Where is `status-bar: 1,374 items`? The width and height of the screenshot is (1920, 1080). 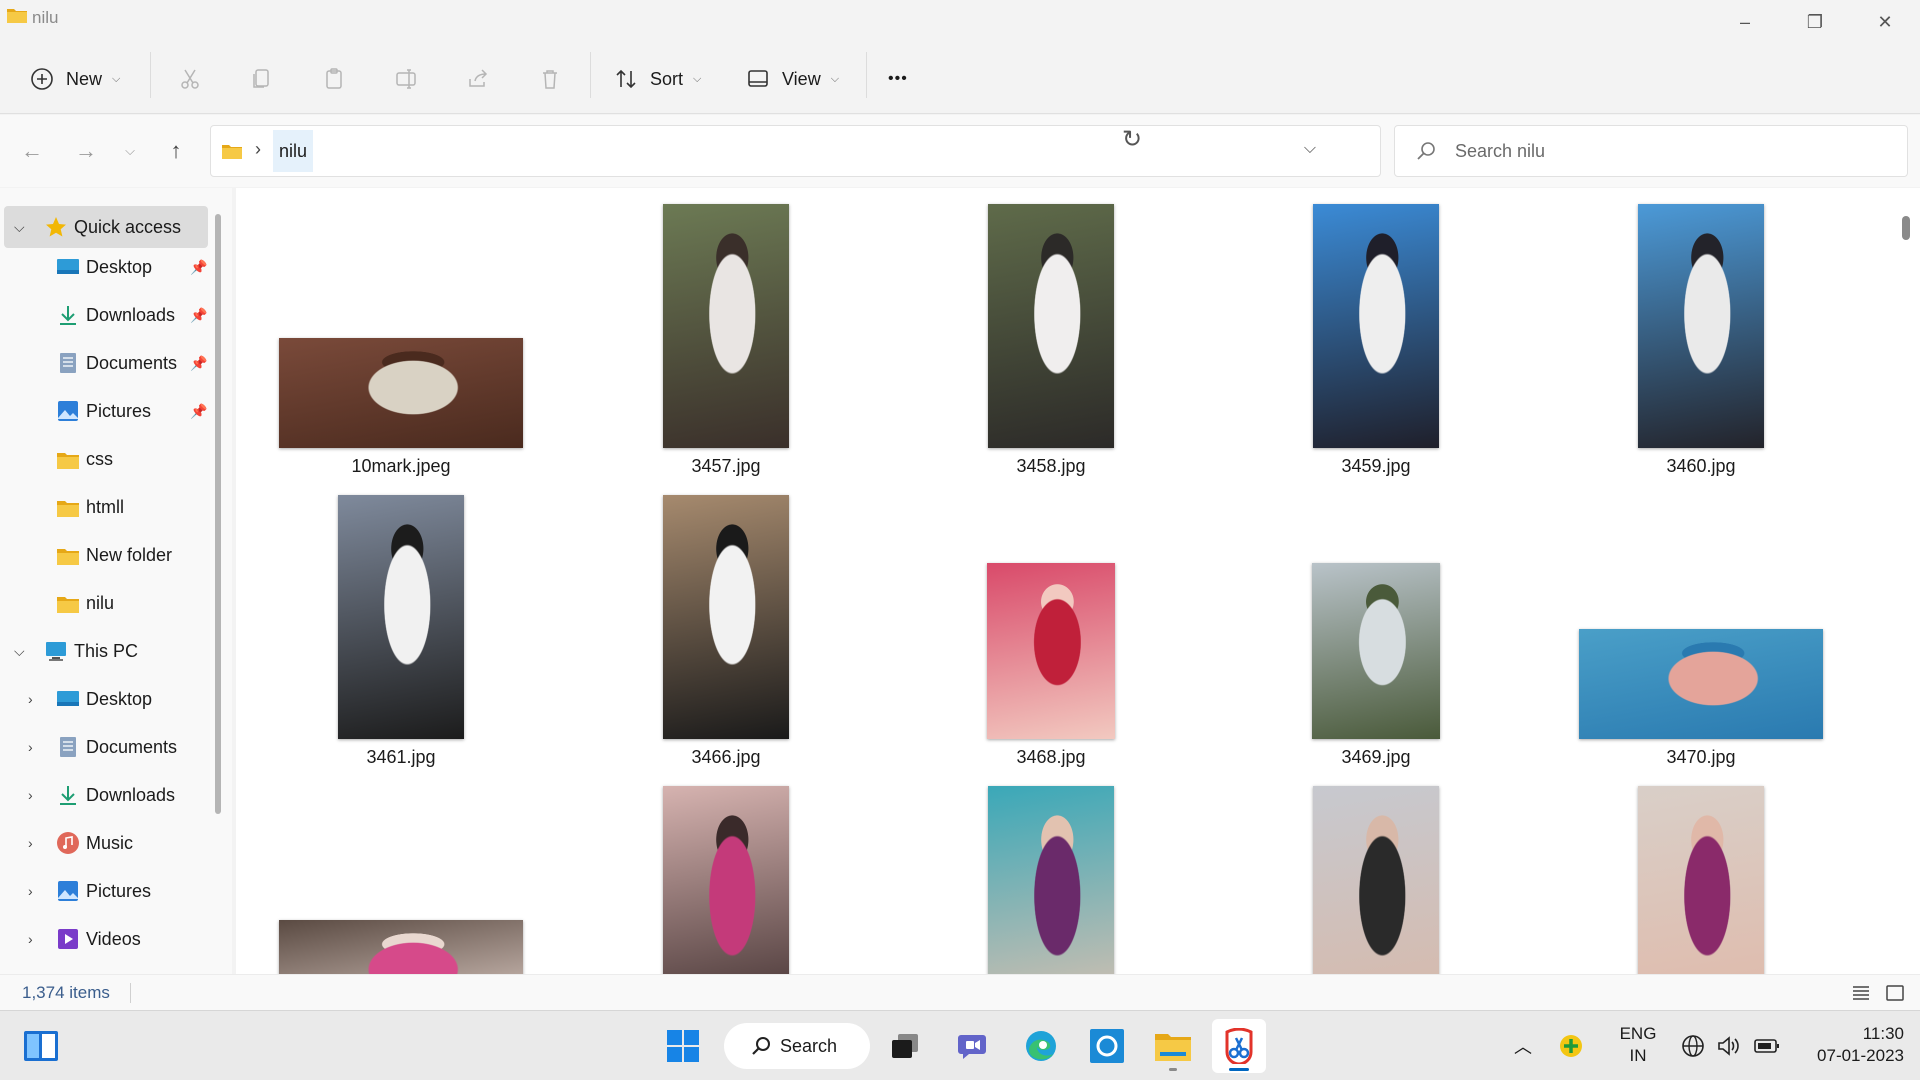 status-bar: 1,374 items is located at coordinates (960, 992).